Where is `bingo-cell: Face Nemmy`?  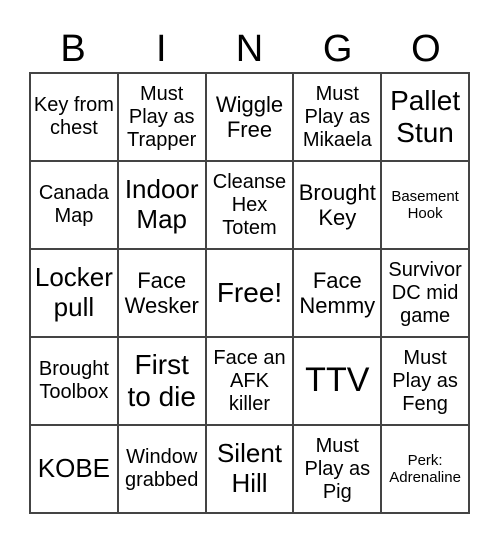
bingo-cell: Face Nemmy is located at coordinates (337, 293).